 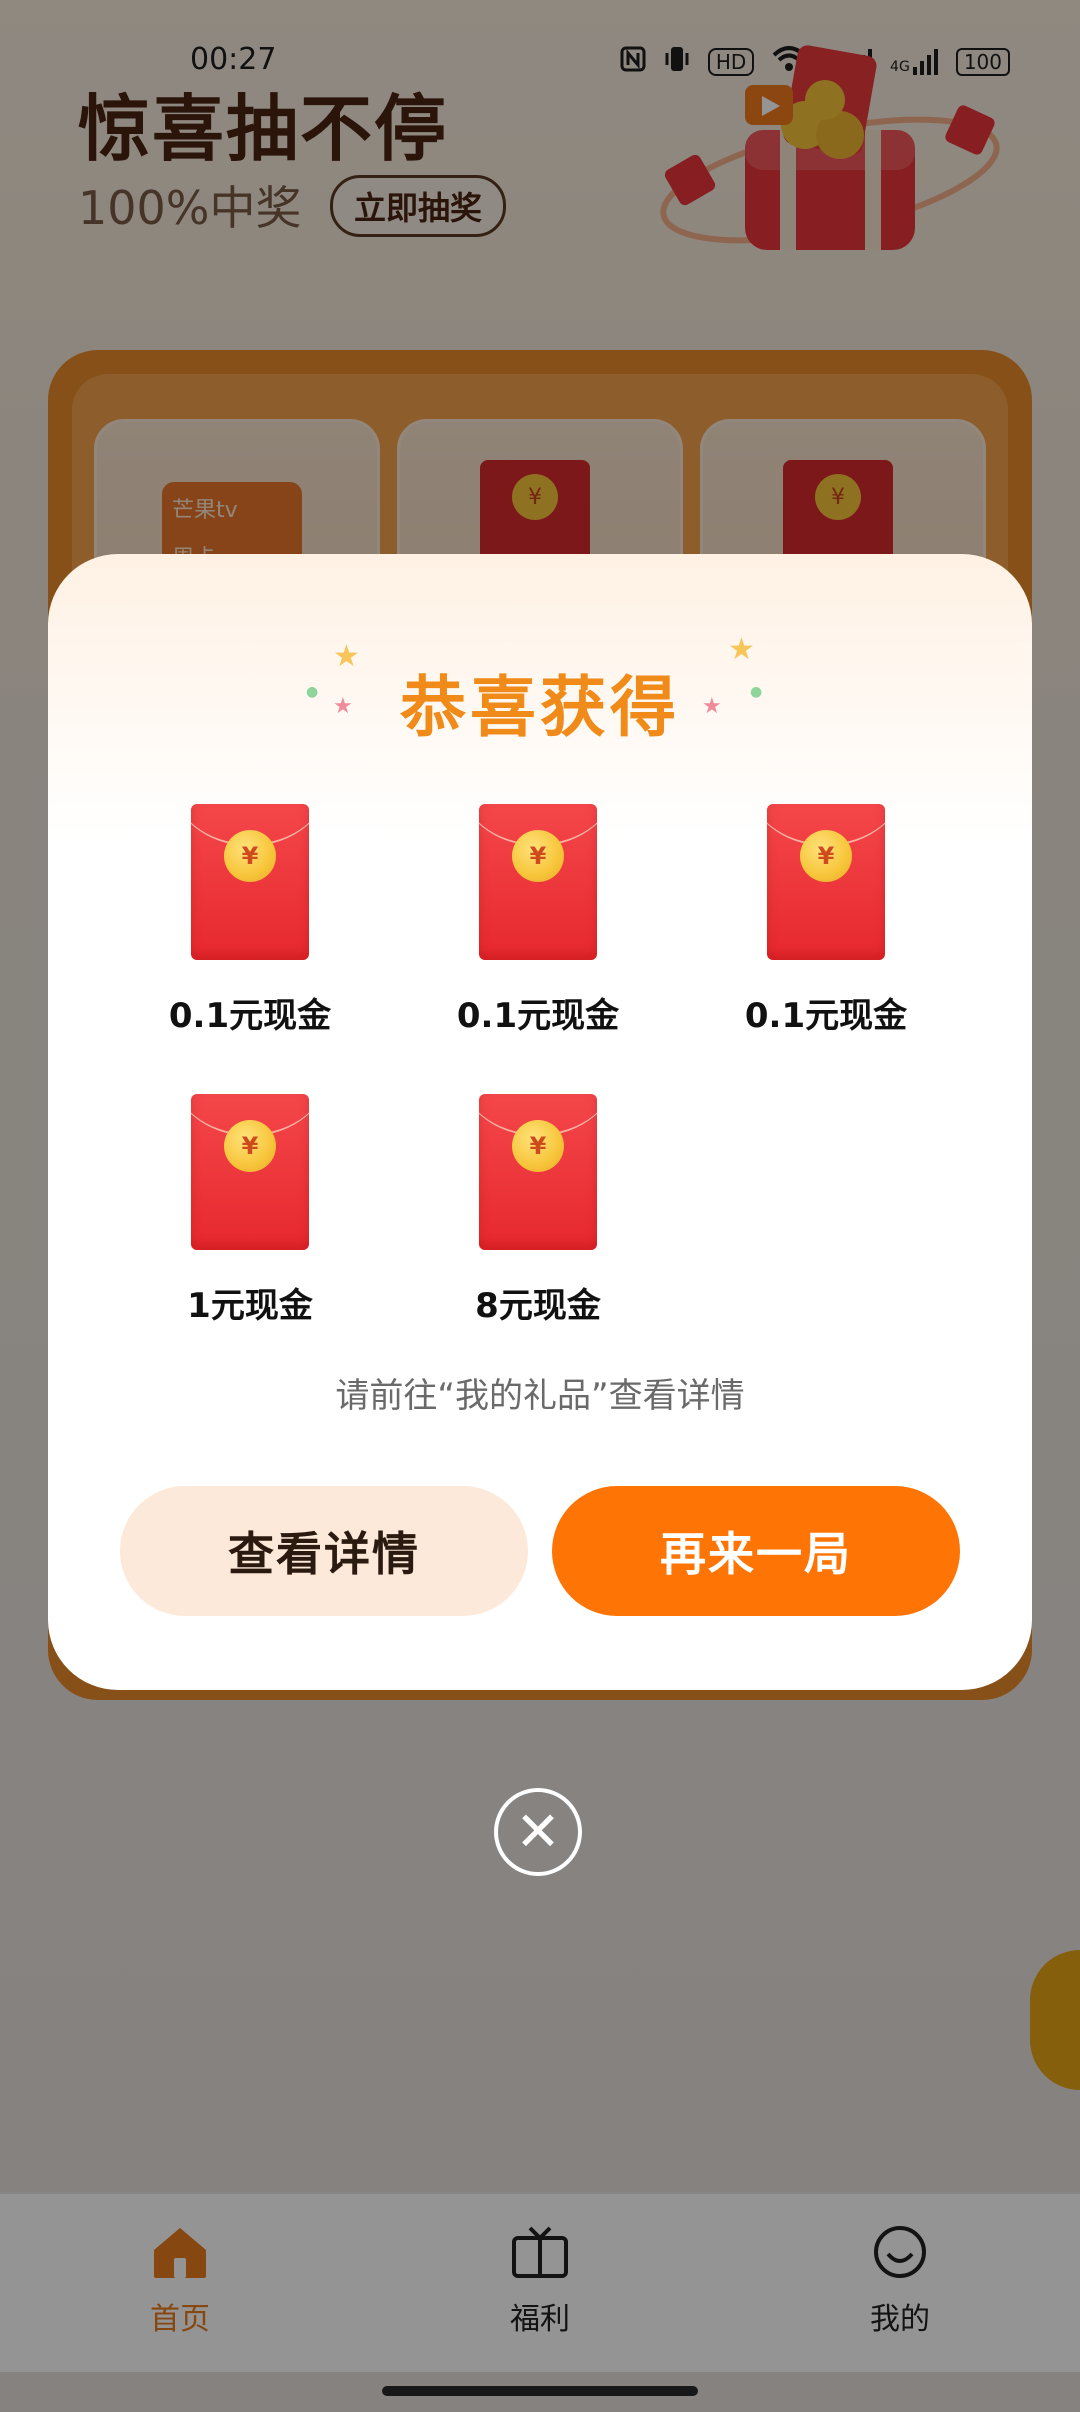 What do you see at coordinates (540, 1396) in the screenshot?
I see `gift-hint-text: 请前往“我的礼品”查看详情` at bounding box center [540, 1396].